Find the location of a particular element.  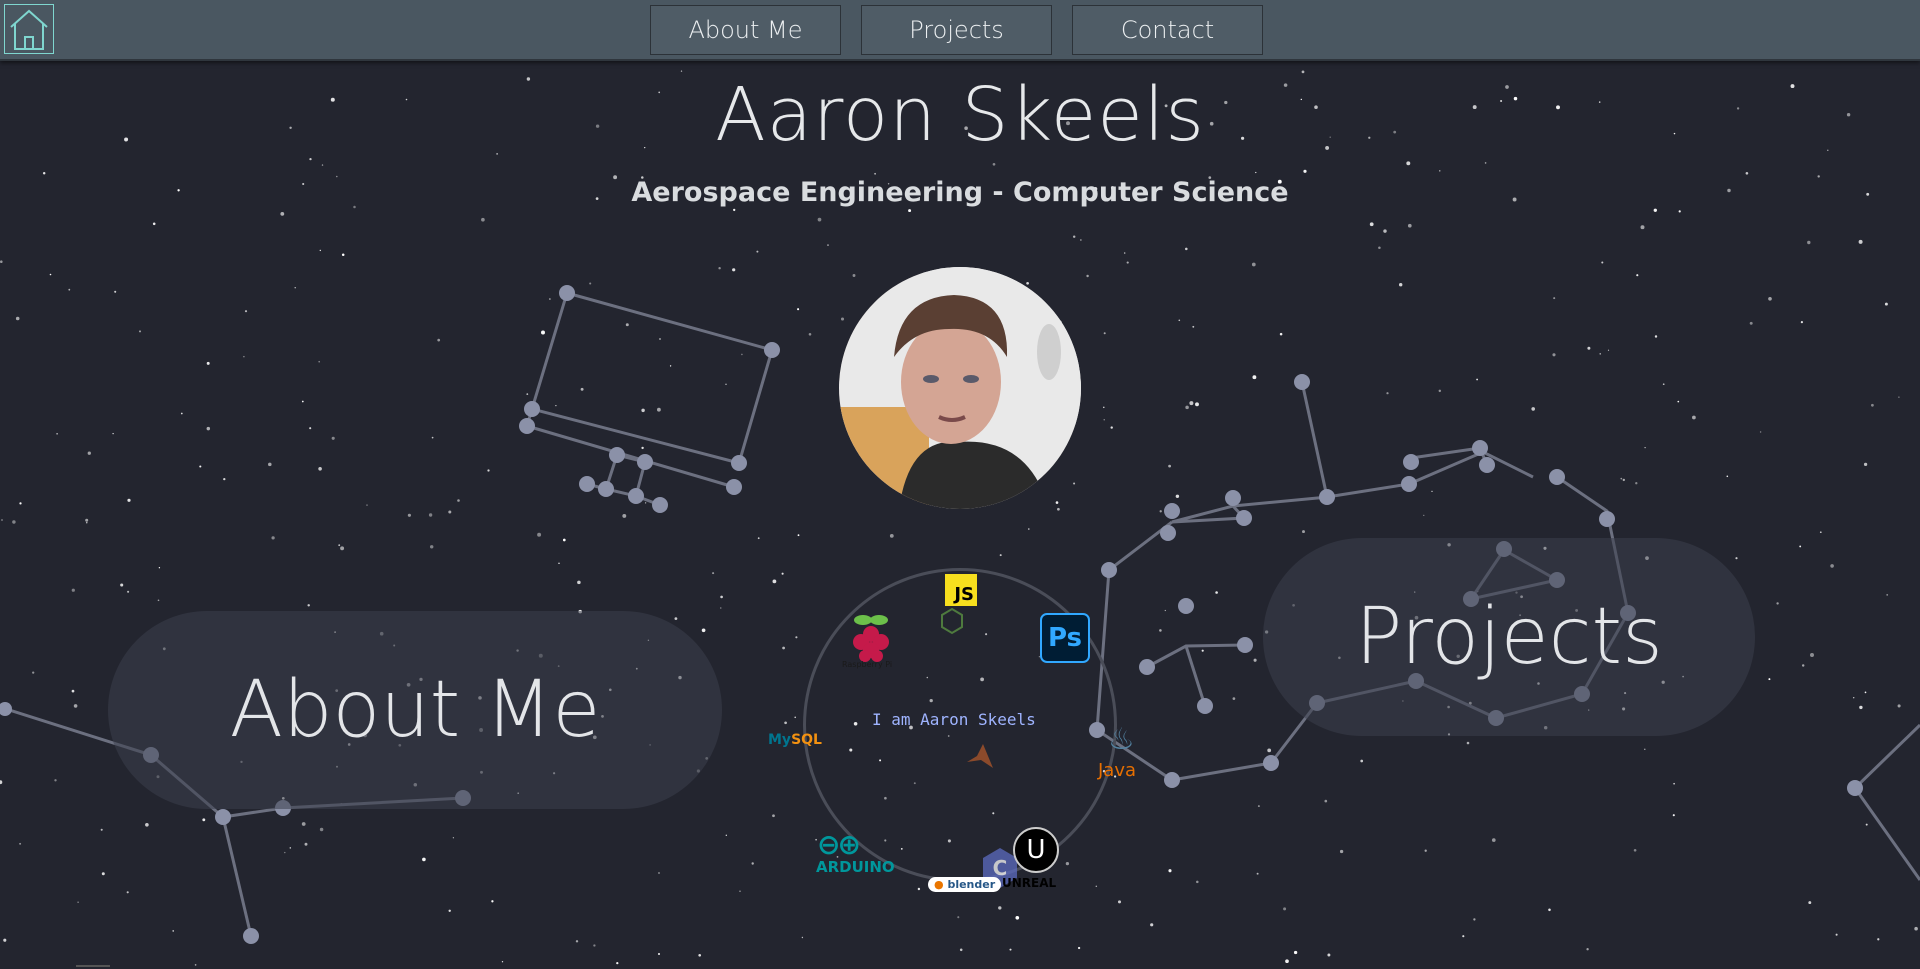

mysql-label-a: My is located at coordinates (780, 740).